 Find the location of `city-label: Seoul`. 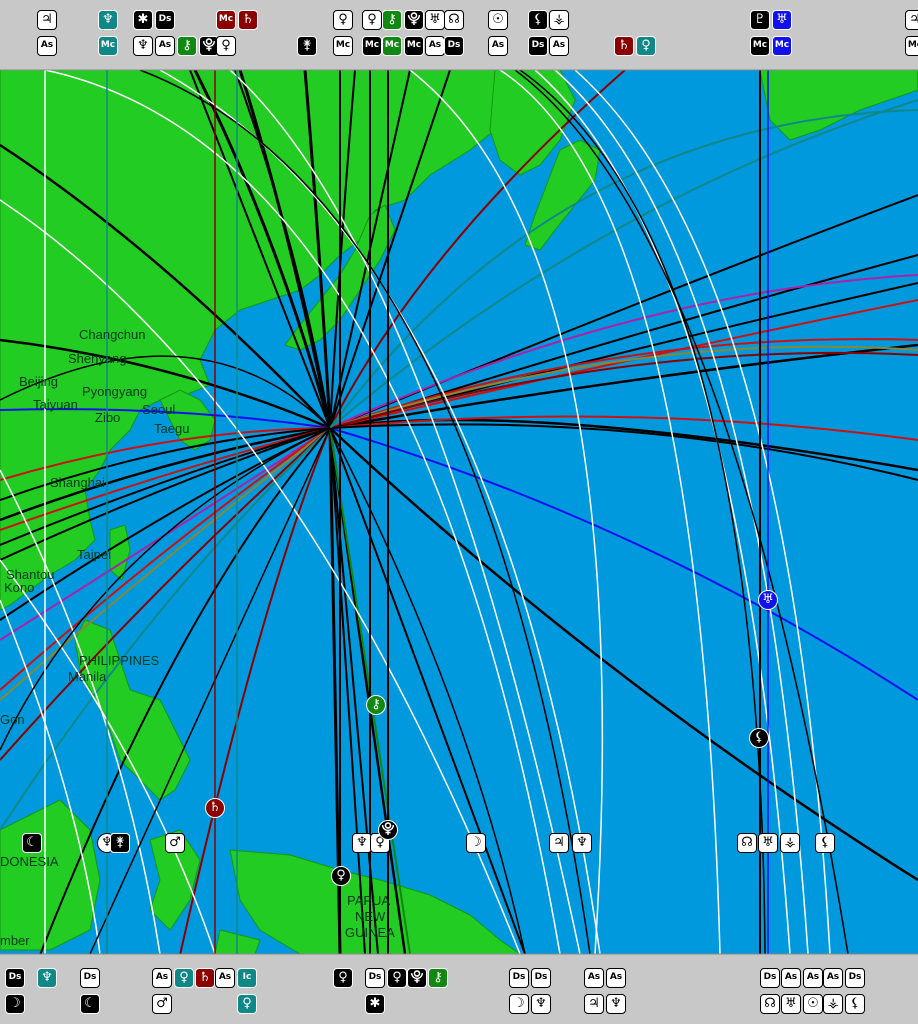

city-label: Seoul is located at coordinates (159, 409).